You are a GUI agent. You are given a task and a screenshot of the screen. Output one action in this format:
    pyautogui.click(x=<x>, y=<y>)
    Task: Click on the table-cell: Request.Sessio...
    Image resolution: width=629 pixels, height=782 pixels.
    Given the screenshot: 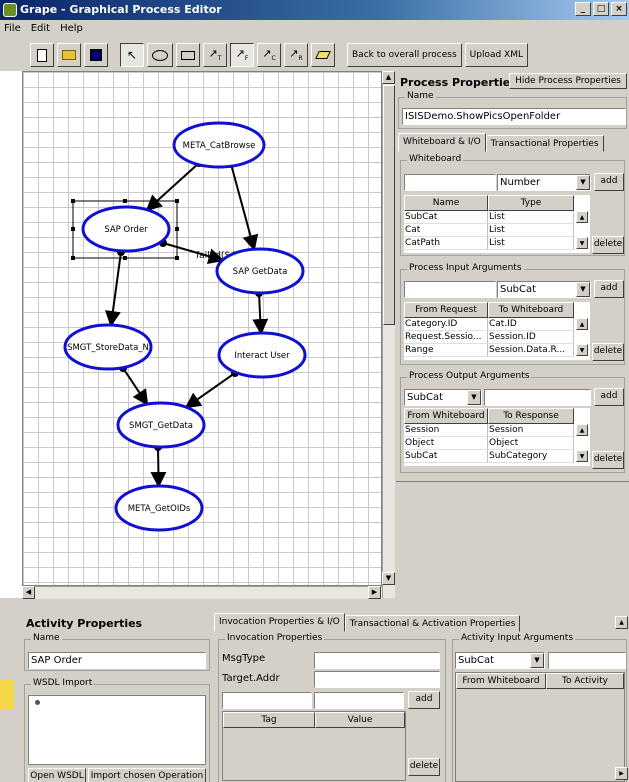 What is the action you would take?
    pyautogui.click(x=446, y=337)
    